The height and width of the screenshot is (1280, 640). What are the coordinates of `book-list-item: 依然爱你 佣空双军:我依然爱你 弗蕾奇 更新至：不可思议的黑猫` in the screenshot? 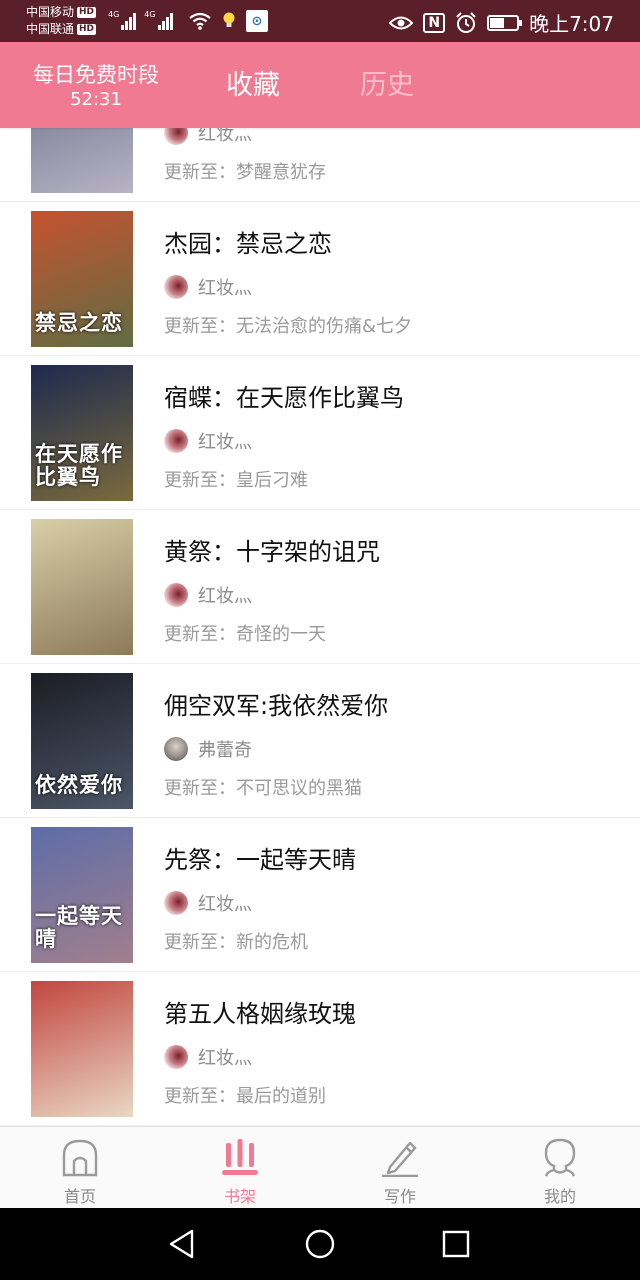 It's located at (320, 741).